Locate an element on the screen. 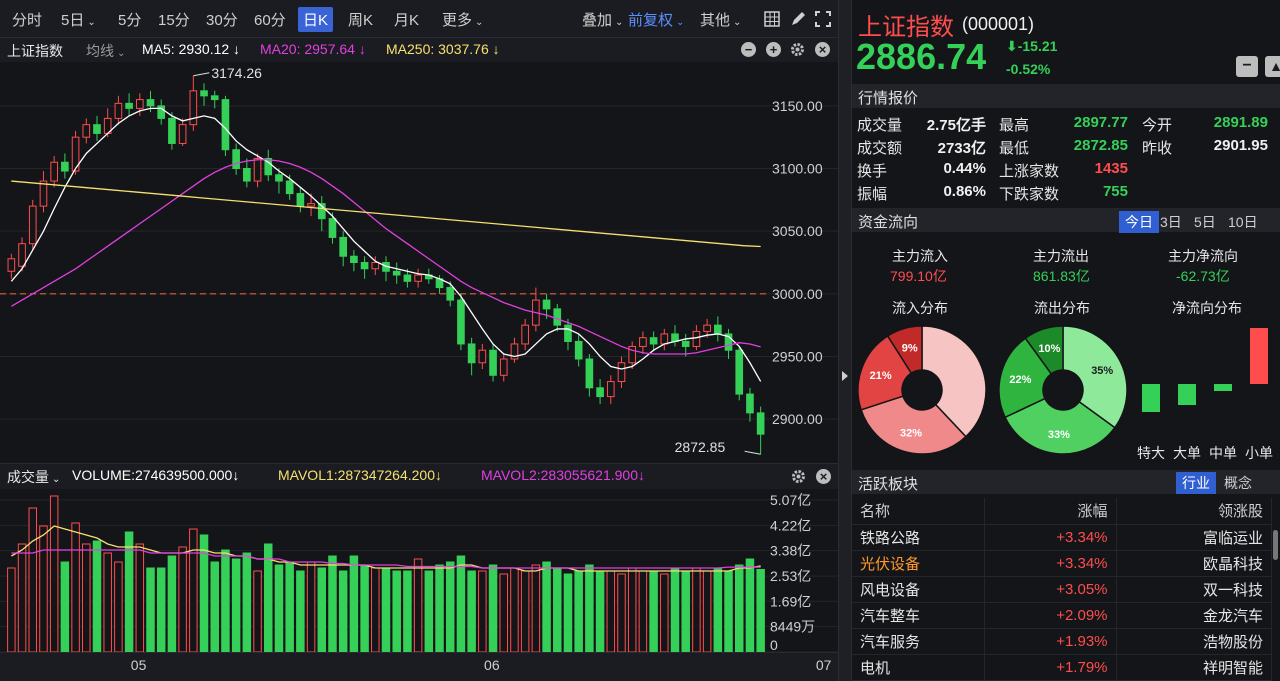 This screenshot has width=1280, height=681. table-row: 汽车整车 +2.09% 金龙汽车 is located at coordinates (1062, 615).